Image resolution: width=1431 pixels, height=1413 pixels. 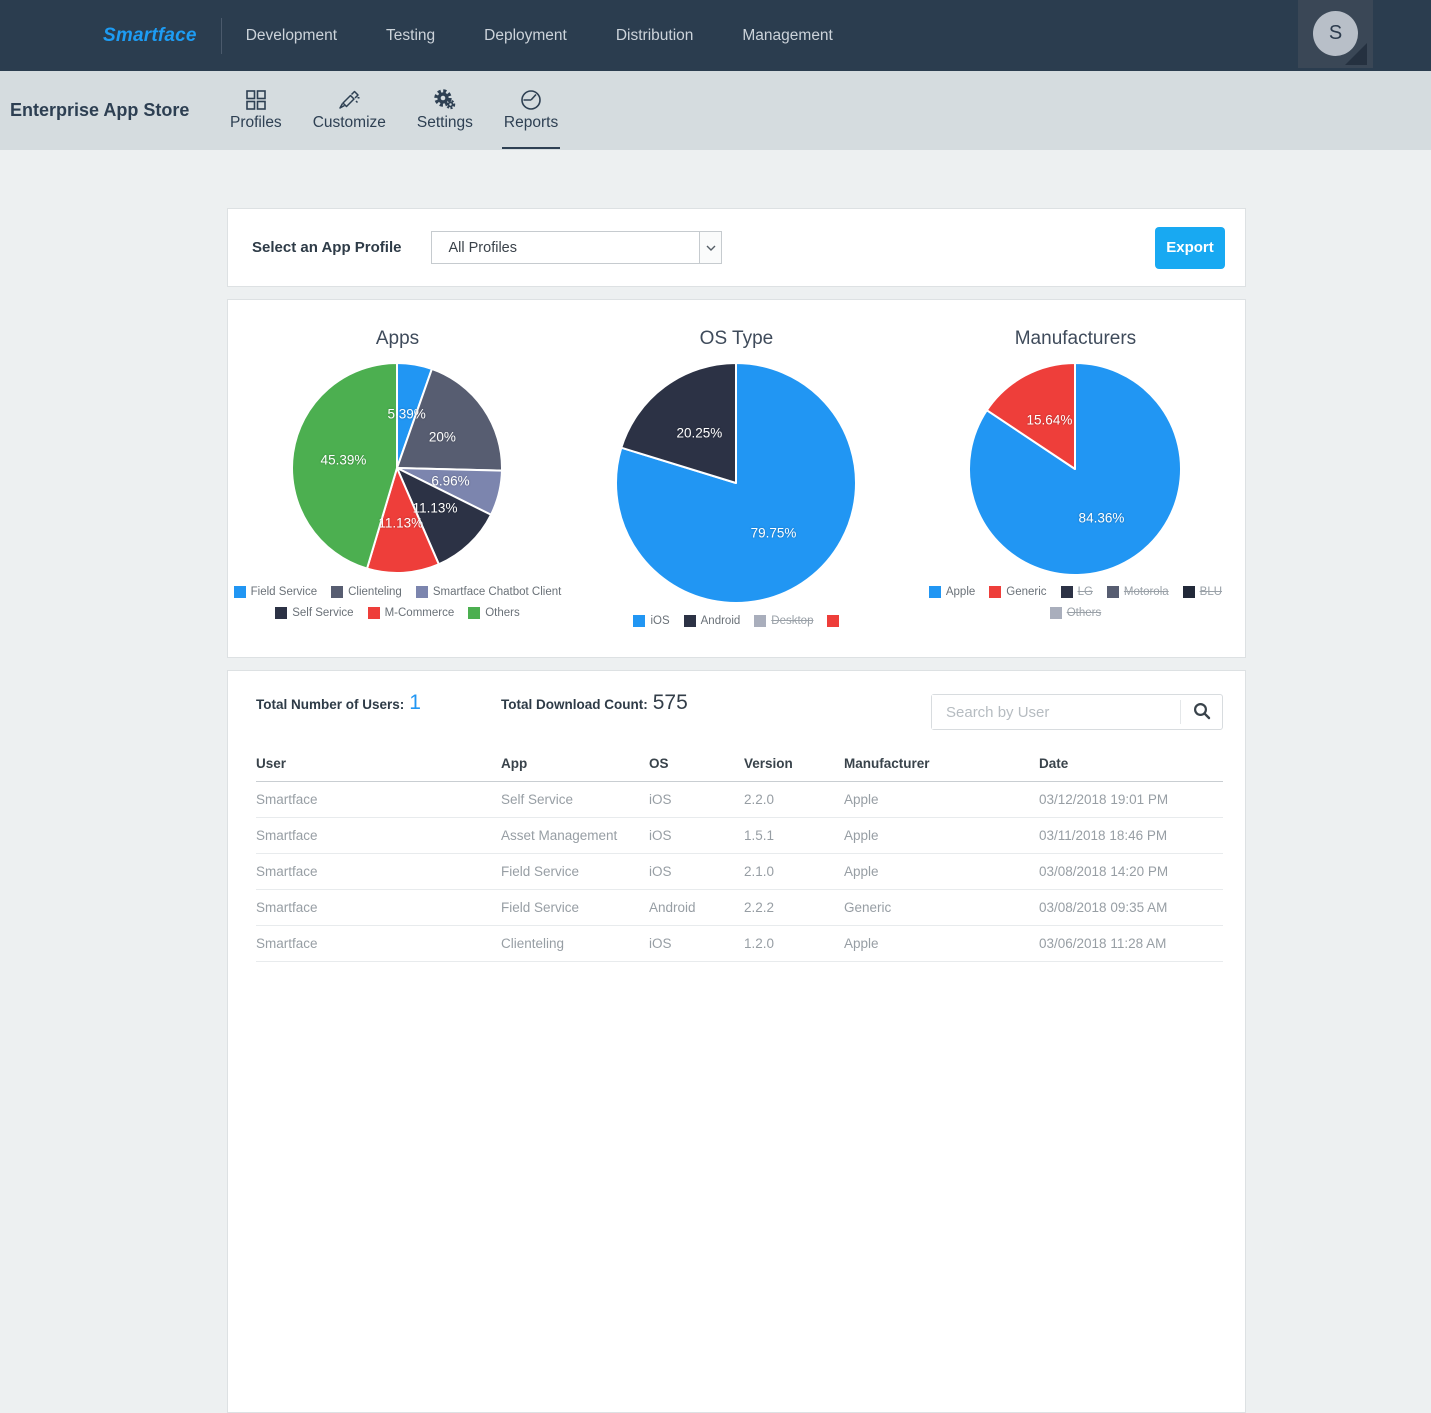 I want to click on legend-item-apple: Apple, so click(x=952, y=592).